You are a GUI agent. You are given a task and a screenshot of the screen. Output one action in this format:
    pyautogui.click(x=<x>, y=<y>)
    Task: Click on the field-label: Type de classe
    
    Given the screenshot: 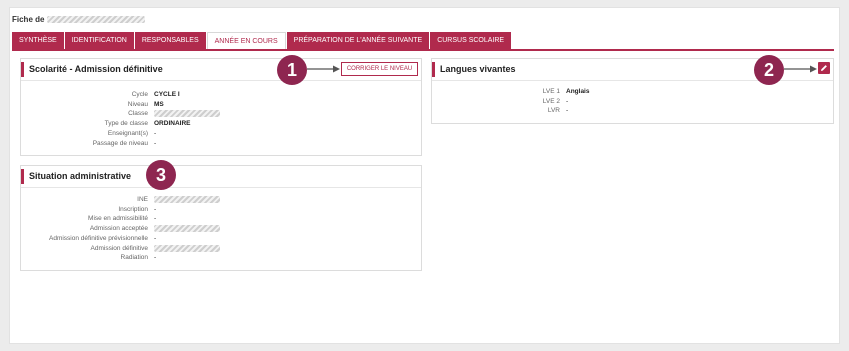 What is the action you would take?
    pyautogui.click(x=126, y=124)
    